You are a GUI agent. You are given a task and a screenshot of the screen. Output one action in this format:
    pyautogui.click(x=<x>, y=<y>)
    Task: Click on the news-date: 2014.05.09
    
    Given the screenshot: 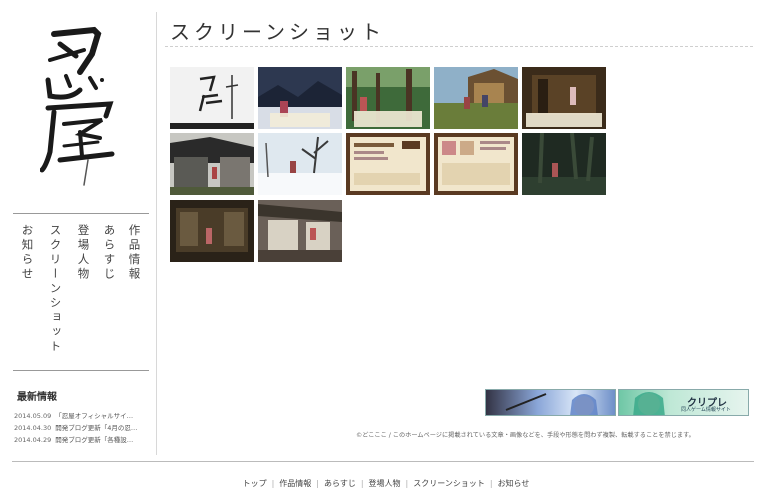 What is the action you would take?
    pyautogui.click(x=33, y=416)
    